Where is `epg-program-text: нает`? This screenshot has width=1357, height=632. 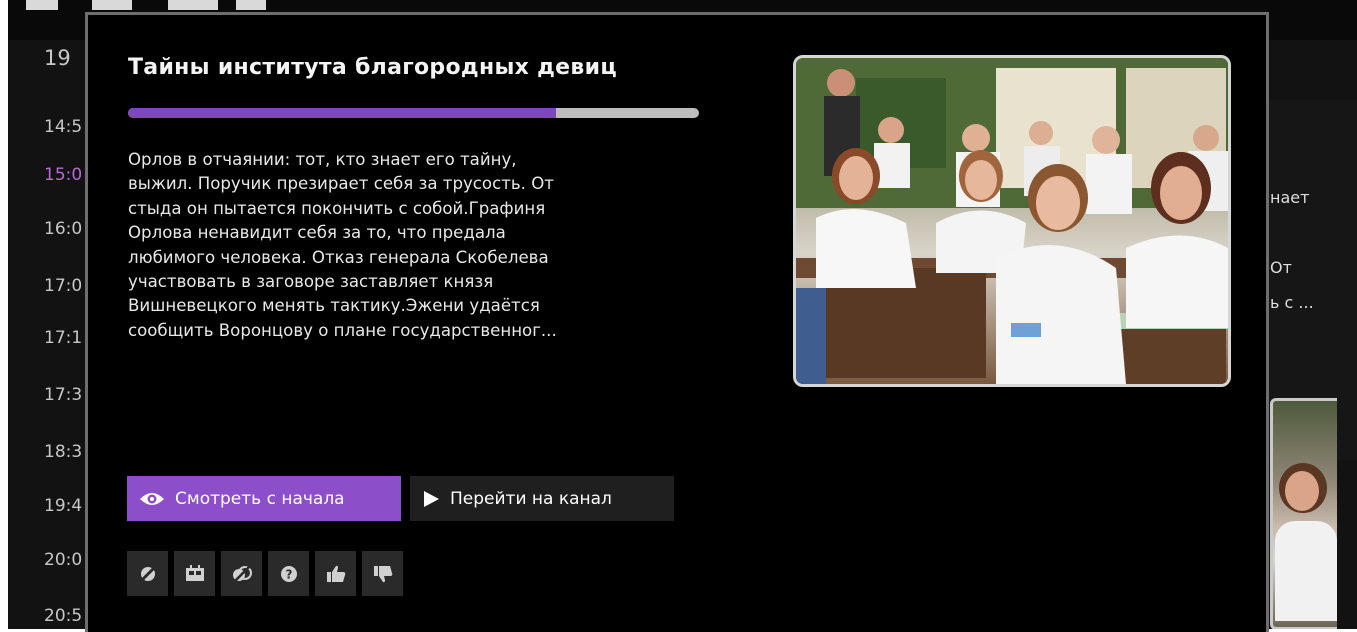
epg-program-text: нает is located at coordinates (1290, 197).